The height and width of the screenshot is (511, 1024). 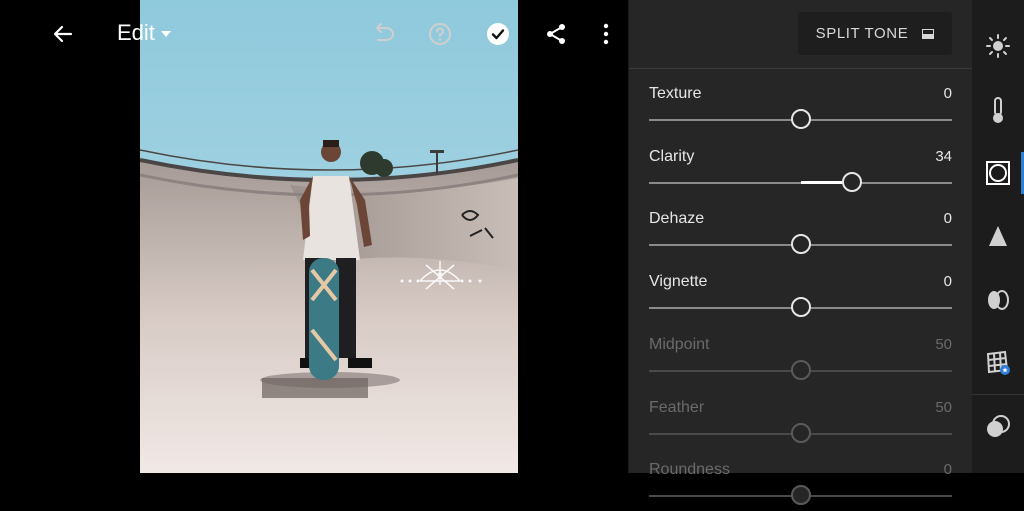 I want to click on slider-clarity: Clarity 34, so click(x=800, y=173).